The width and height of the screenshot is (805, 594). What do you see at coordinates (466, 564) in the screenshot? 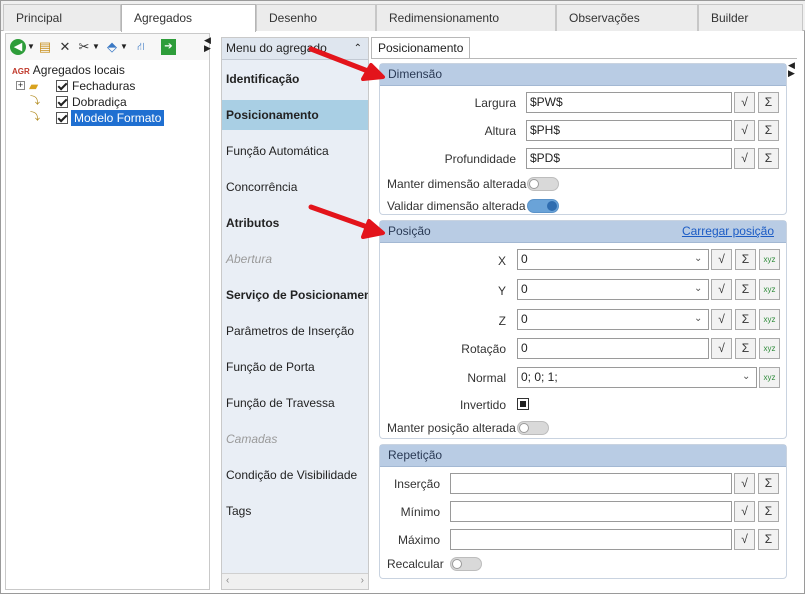
I see `recalcular-toggle` at bounding box center [466, 564].